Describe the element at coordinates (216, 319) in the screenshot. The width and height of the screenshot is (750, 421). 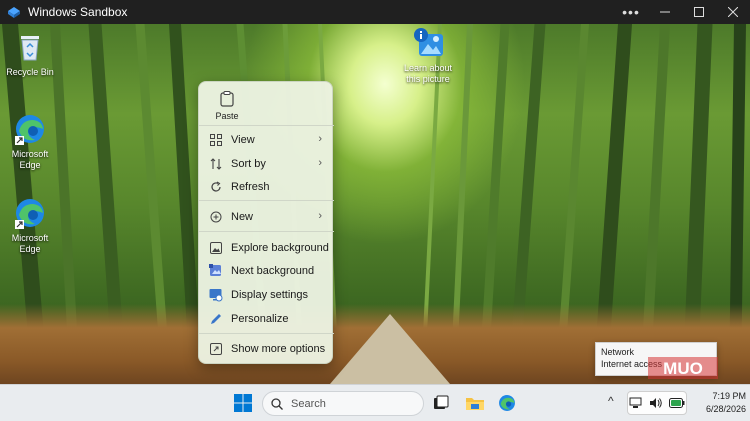
I see `pen-icon` at that location.